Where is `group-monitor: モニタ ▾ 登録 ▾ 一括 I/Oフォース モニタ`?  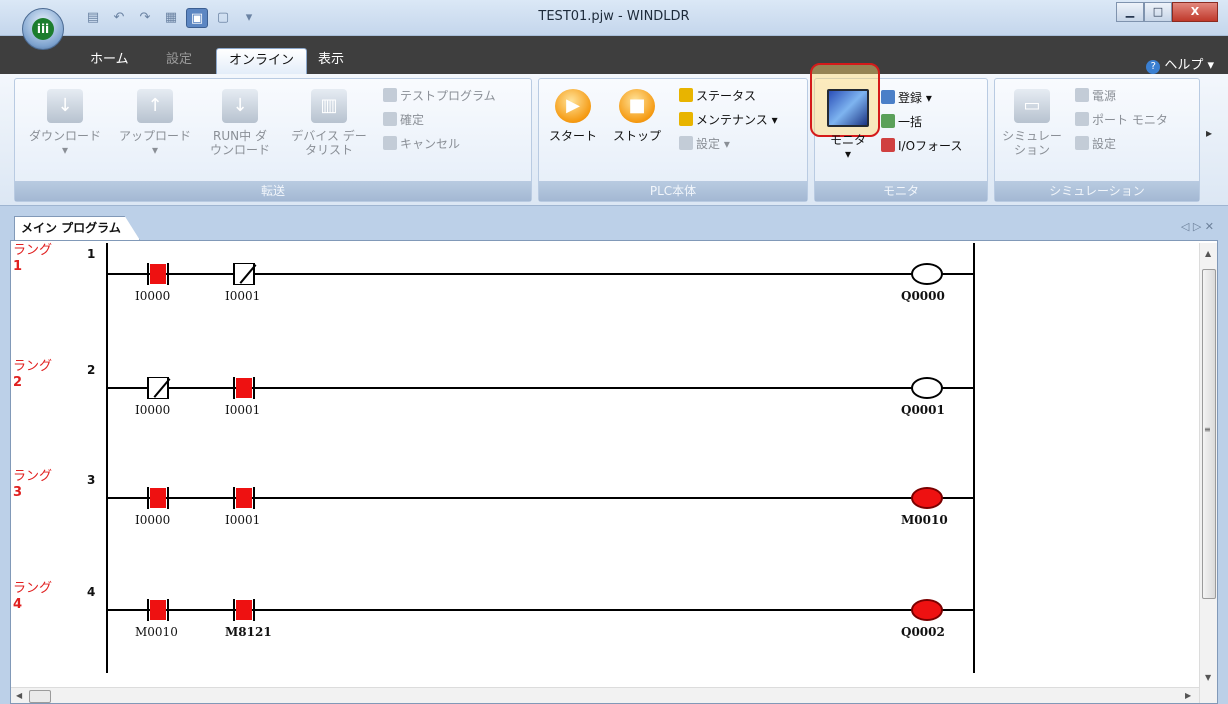 group-monitor: モニタ ▾ 登録 ▾ 一括 I/Oフォース モニタ is located at coordinates (901, 140).